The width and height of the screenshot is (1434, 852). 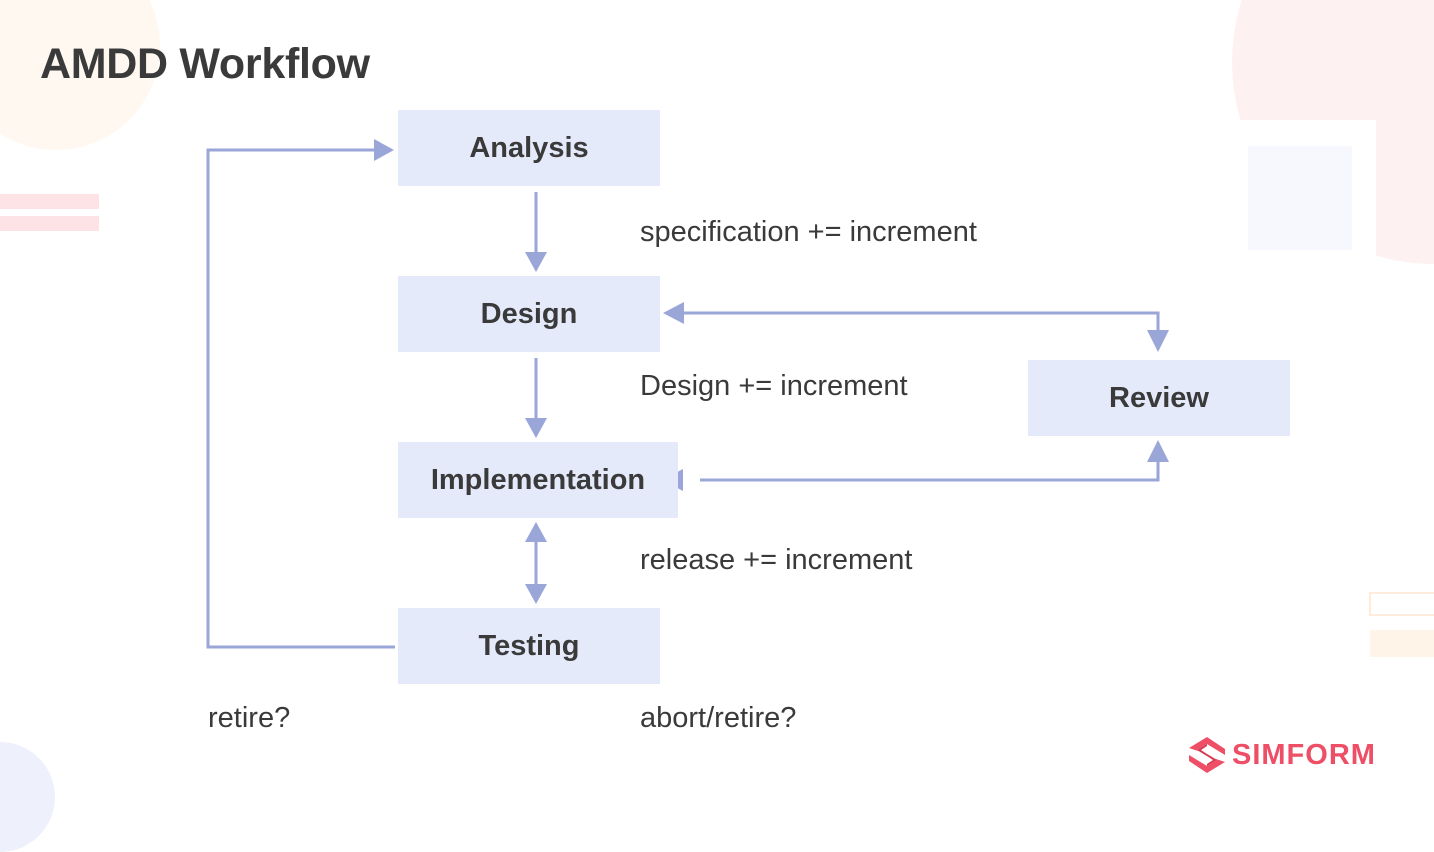 I want to click on arrowhead-analysis, so click(x=384, y=150).